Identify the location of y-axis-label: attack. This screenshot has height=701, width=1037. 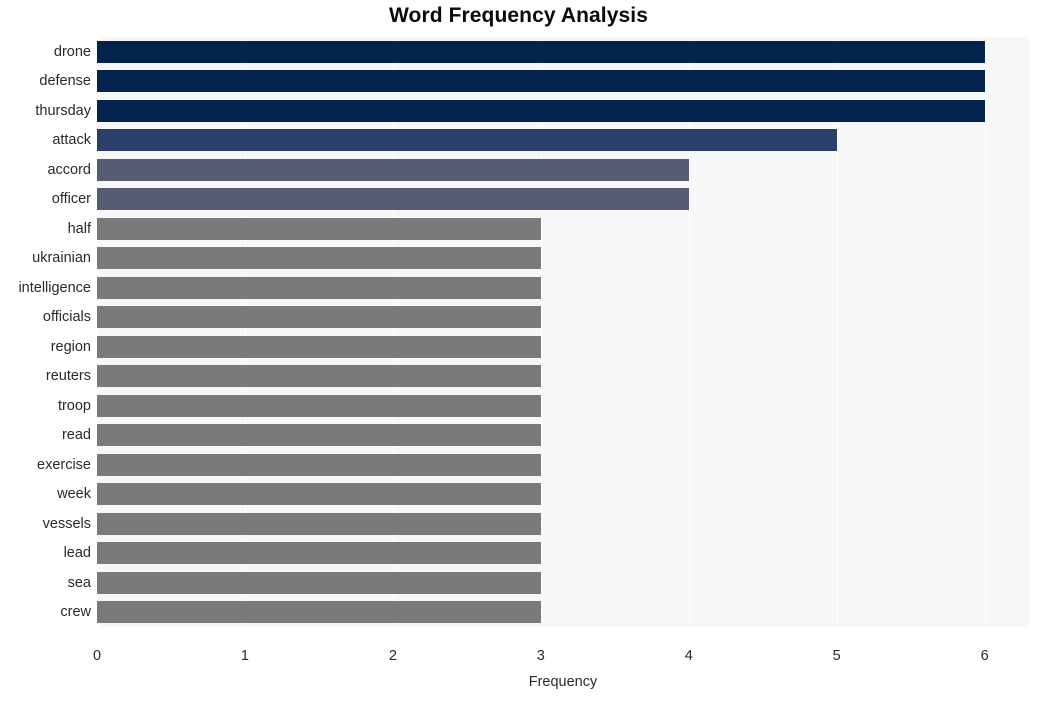
(71, 140).